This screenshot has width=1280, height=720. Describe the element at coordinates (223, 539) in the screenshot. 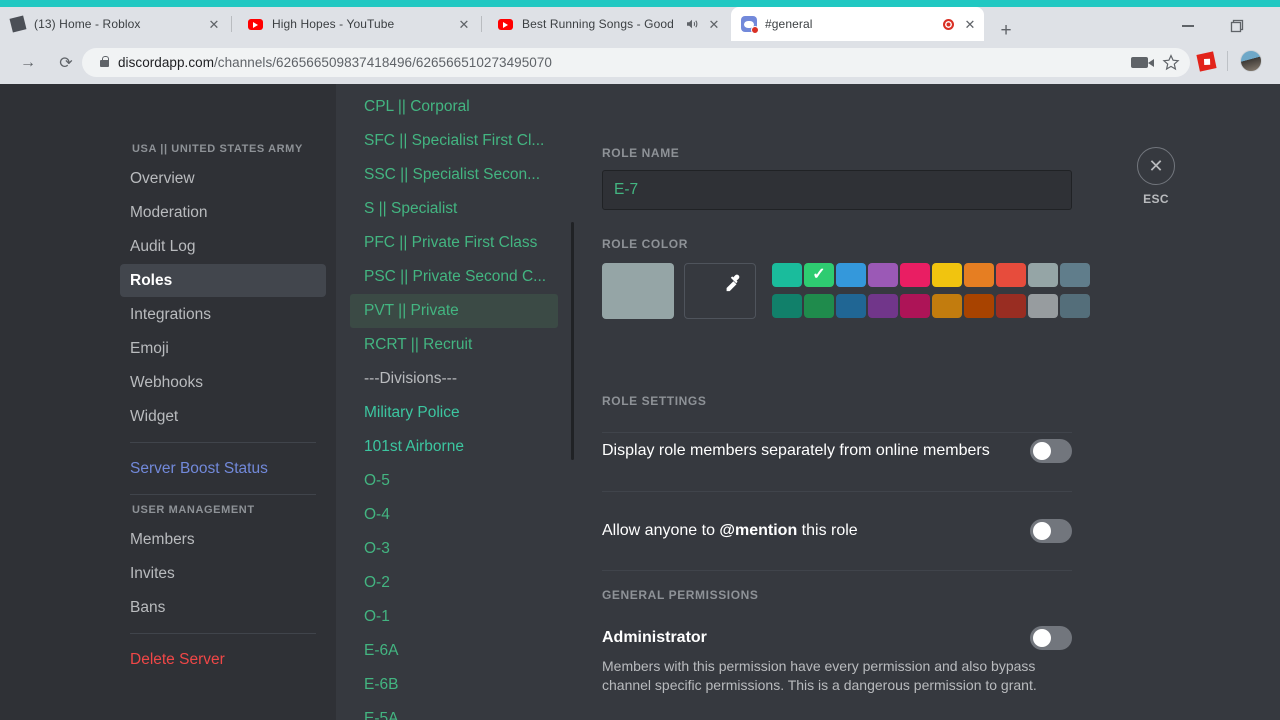

I see `sidebar-item-members: Members` at that location.